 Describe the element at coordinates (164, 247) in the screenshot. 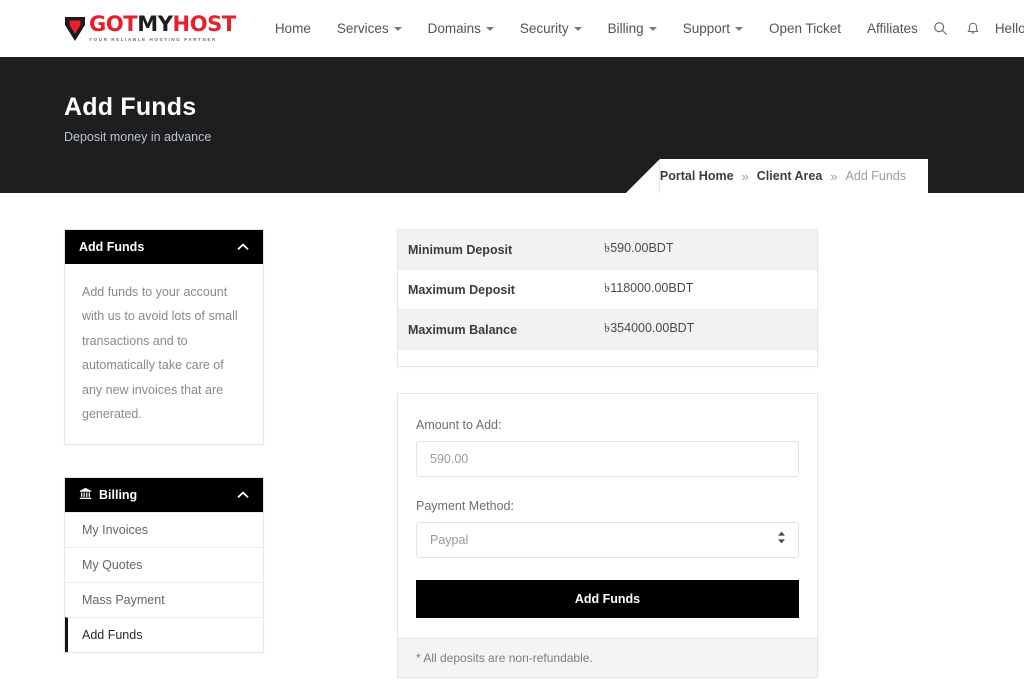

I see `sidebar-panel-add-funds-header: Add Funds` at that location.